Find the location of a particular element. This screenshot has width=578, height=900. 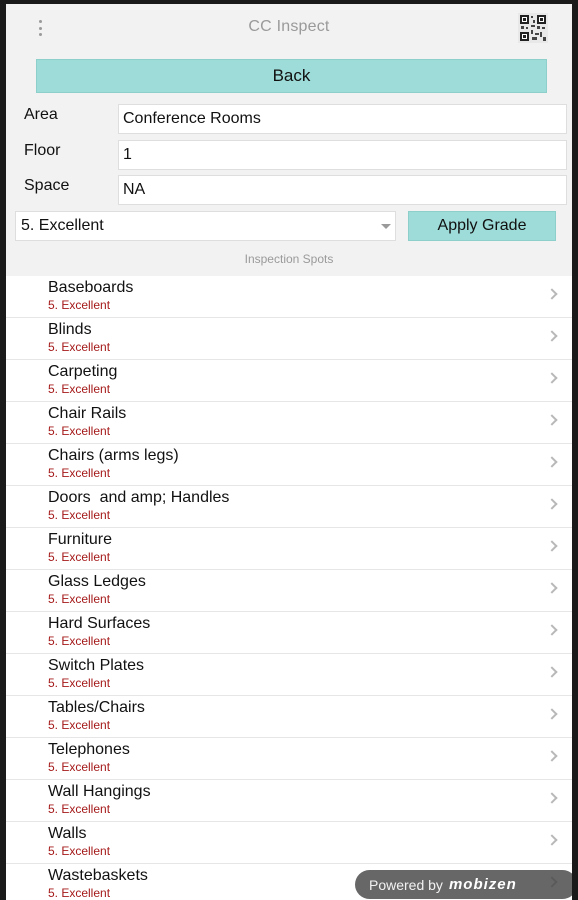

space-input is located at coordinates (342, 190).